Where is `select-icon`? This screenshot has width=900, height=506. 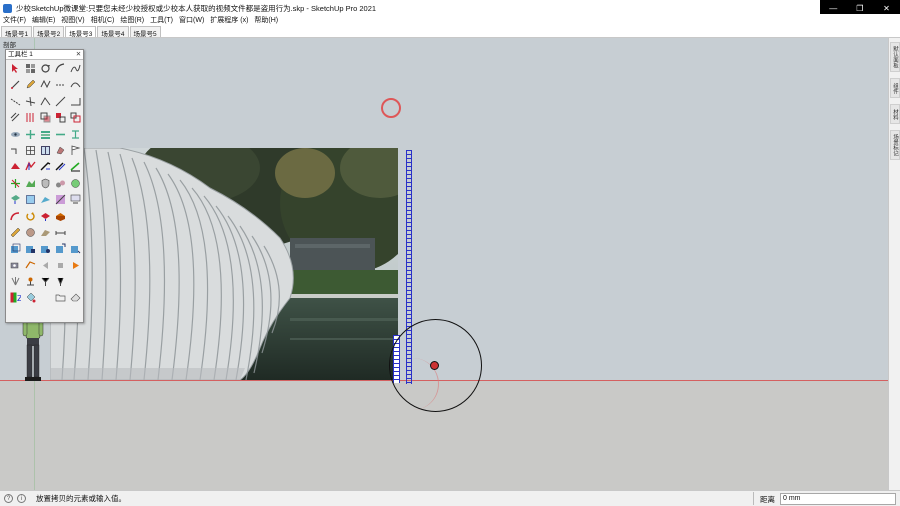 select-icon is located at coordinates (15, 68).